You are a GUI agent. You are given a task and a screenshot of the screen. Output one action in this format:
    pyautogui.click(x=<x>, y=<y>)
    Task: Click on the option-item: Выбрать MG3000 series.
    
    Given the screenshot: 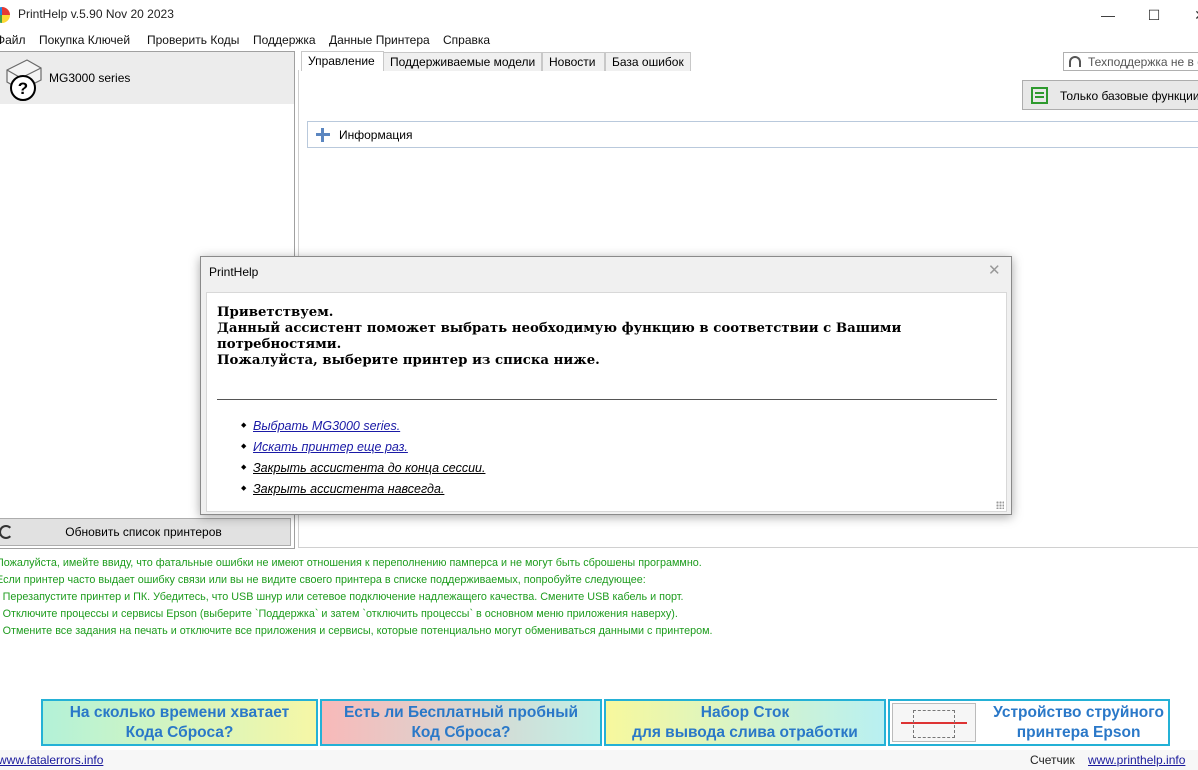 What is the action you would take?
    pyautogui.click(x=363, y=429)
    